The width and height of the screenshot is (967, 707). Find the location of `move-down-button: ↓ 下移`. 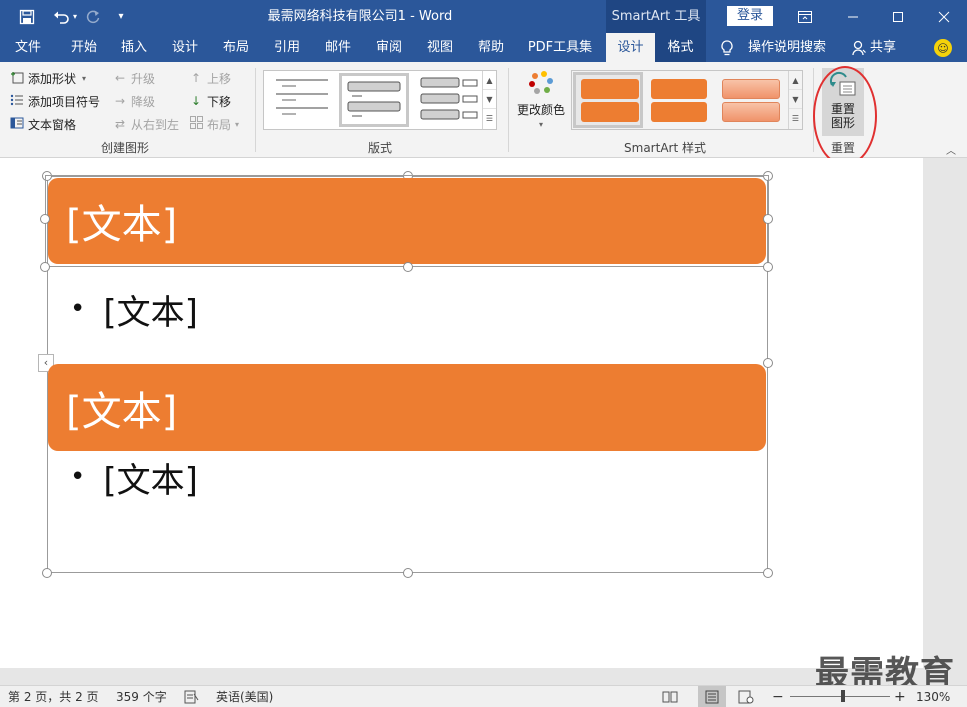

move-down-button: ↓ 下移 is located at coordinates (210, 101).